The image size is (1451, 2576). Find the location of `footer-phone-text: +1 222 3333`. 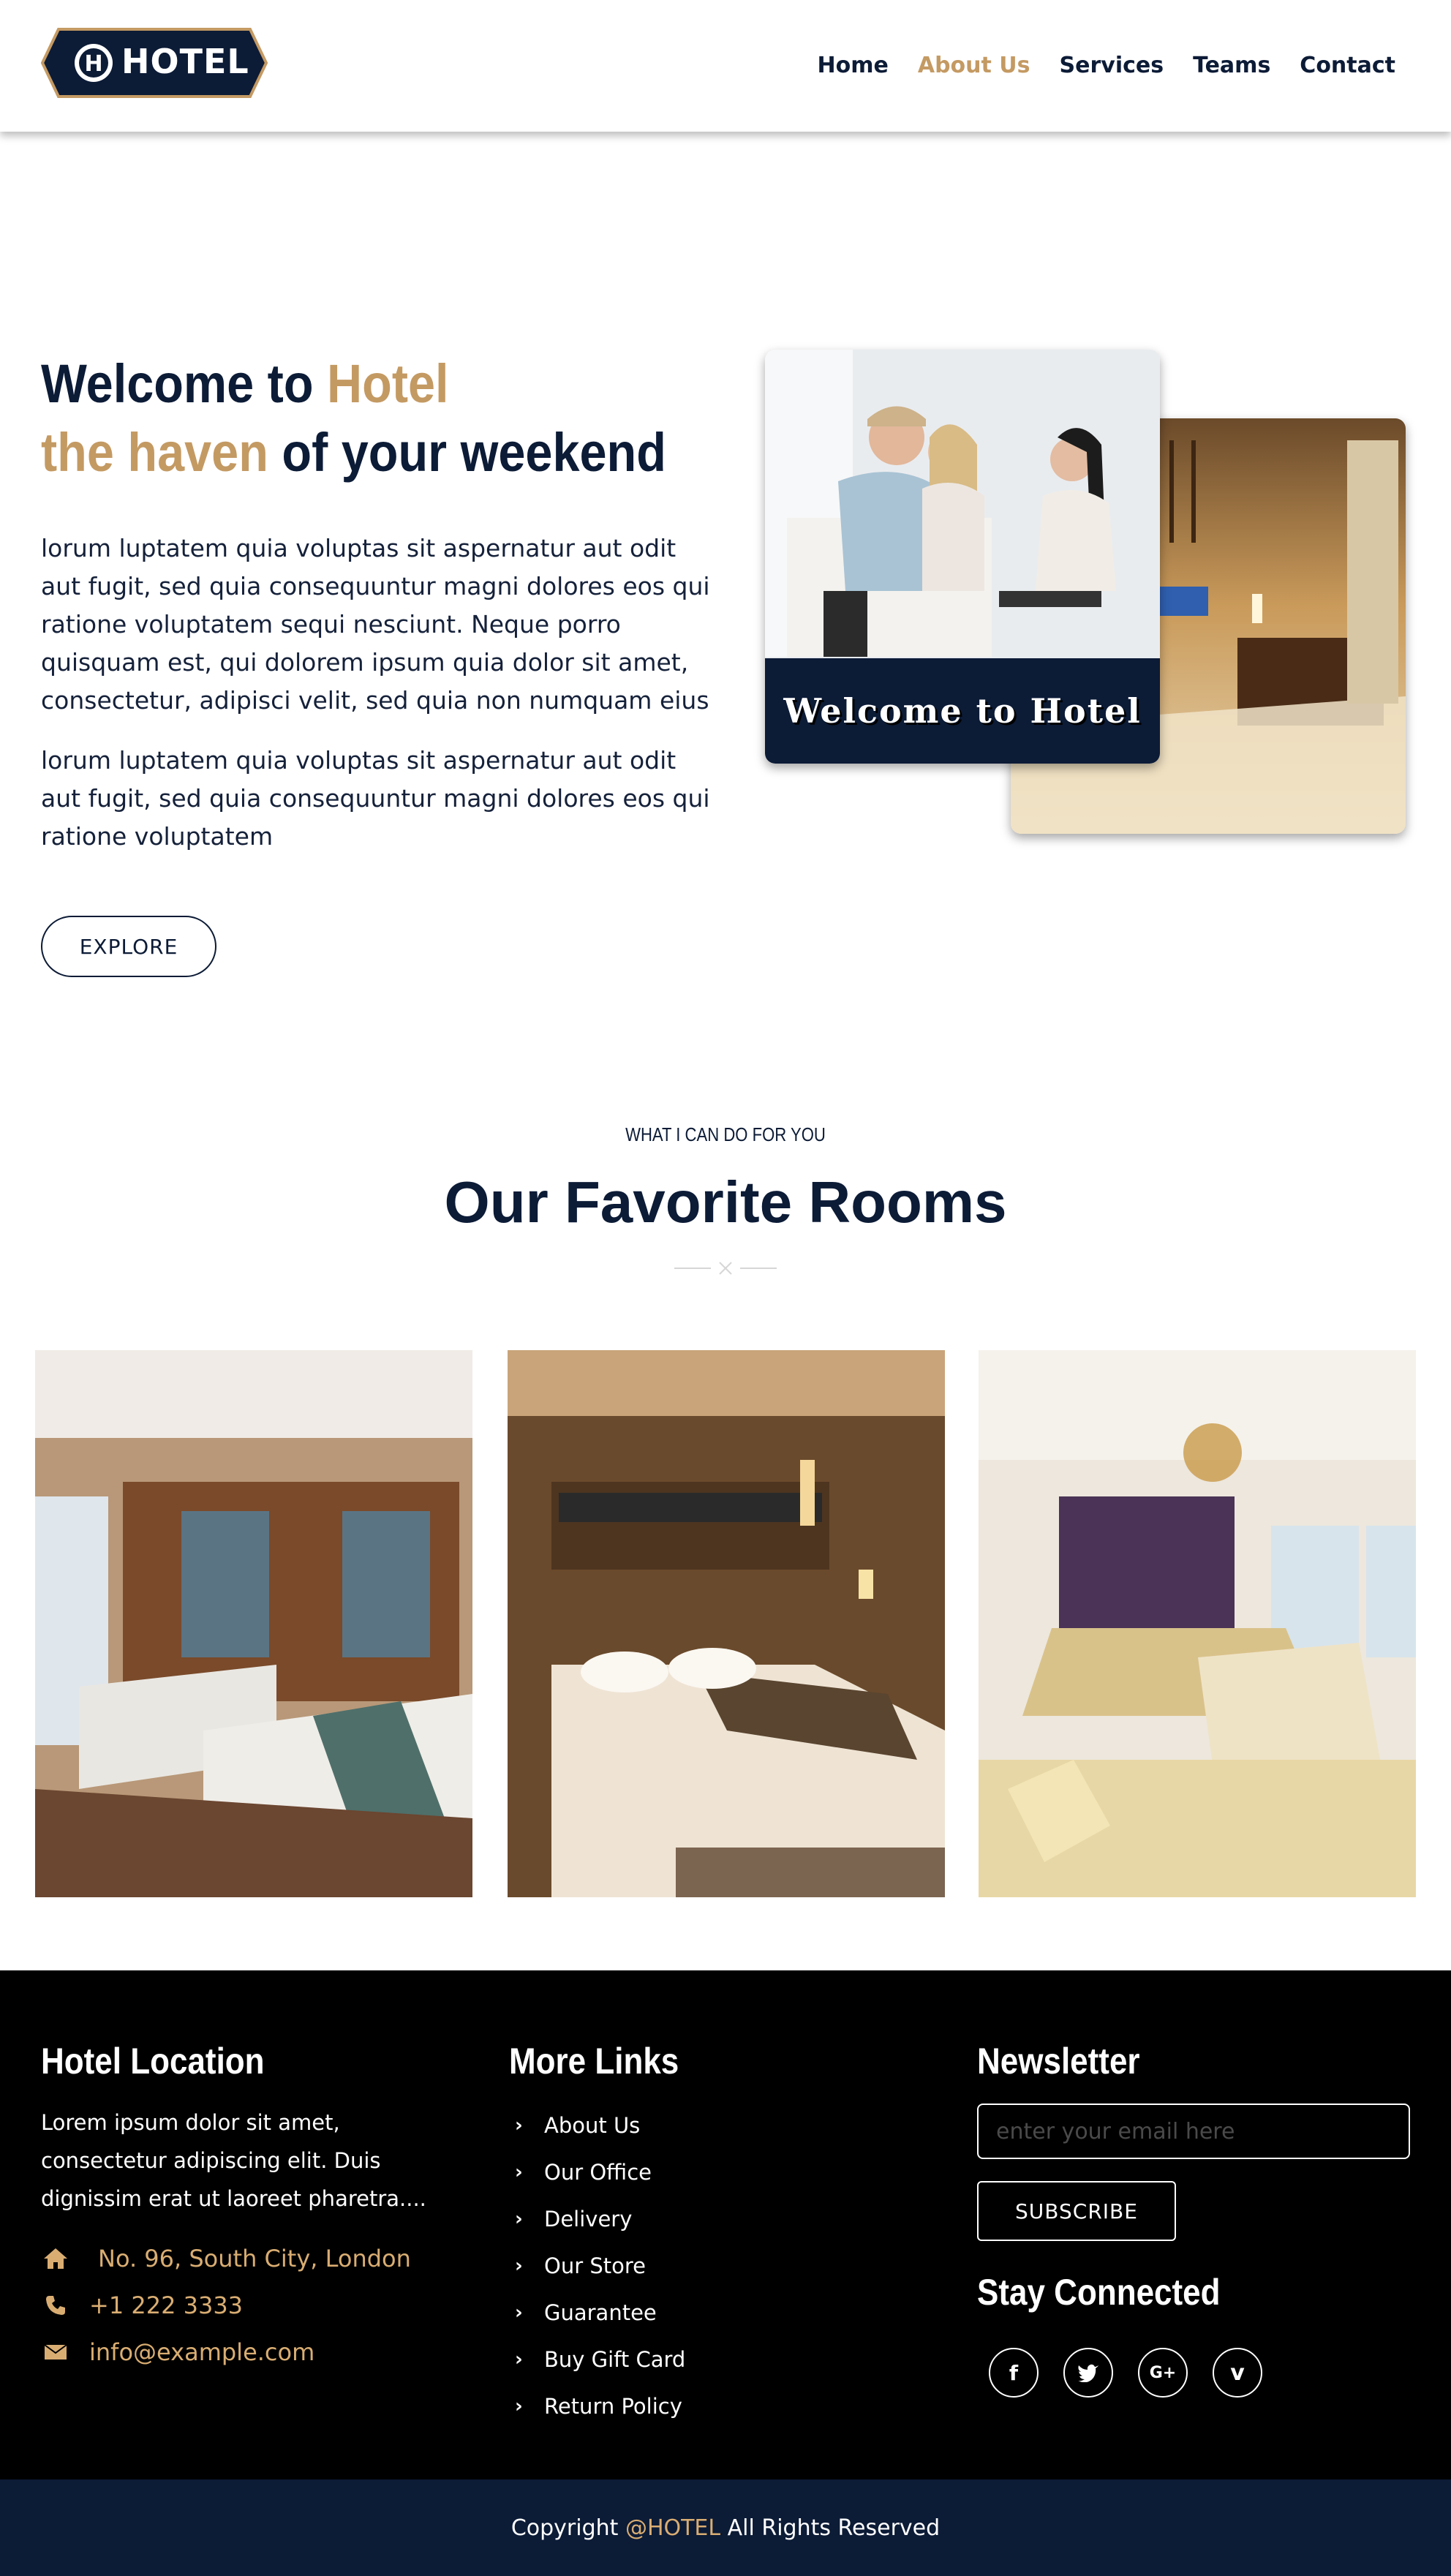

footer-phone-text: +1 222 3333 is located at coordinates (166, 2305).